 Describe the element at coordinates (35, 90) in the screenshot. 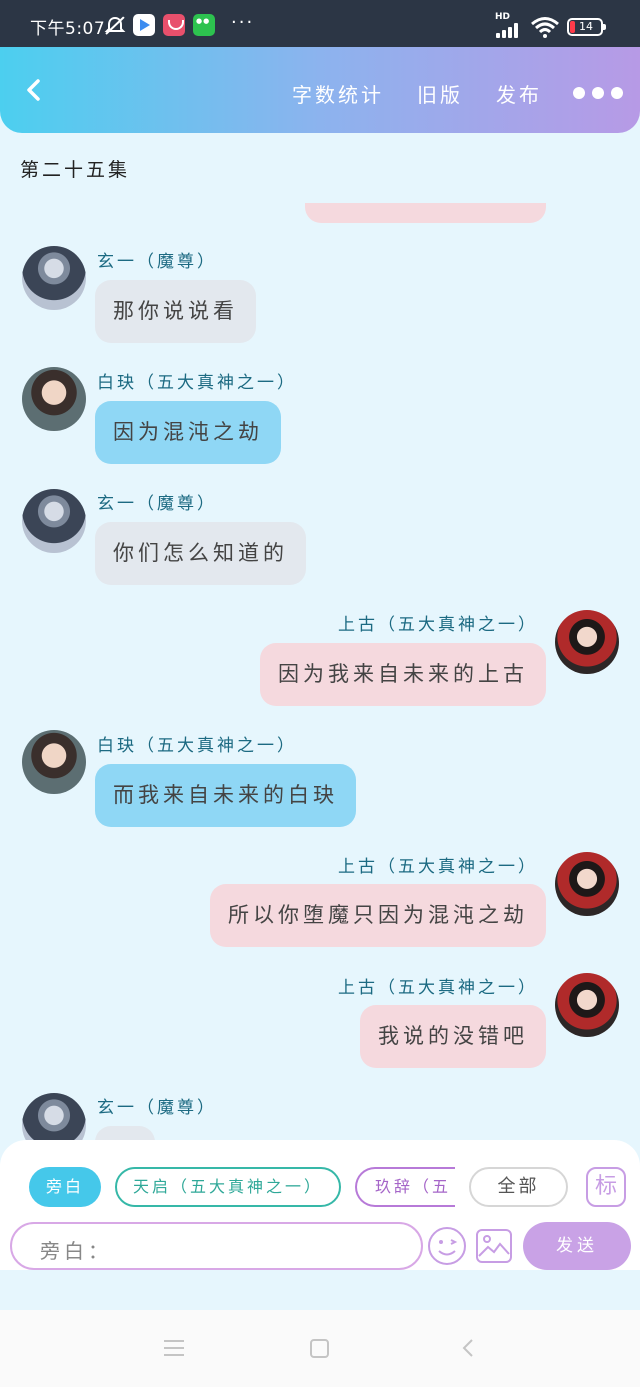

I see `back-button` at that location.